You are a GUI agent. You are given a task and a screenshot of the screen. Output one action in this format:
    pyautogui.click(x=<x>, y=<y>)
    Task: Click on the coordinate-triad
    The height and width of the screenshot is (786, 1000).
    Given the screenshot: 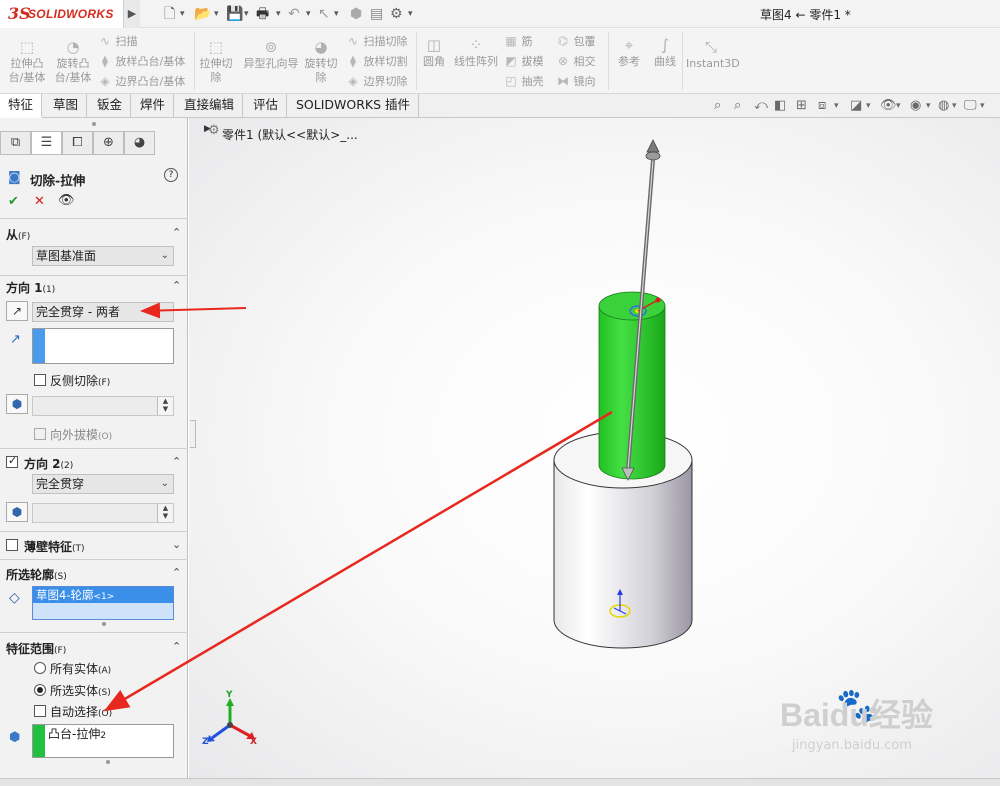 What is the action you would take?
    pyautogui.click(x=231, y=720)
    